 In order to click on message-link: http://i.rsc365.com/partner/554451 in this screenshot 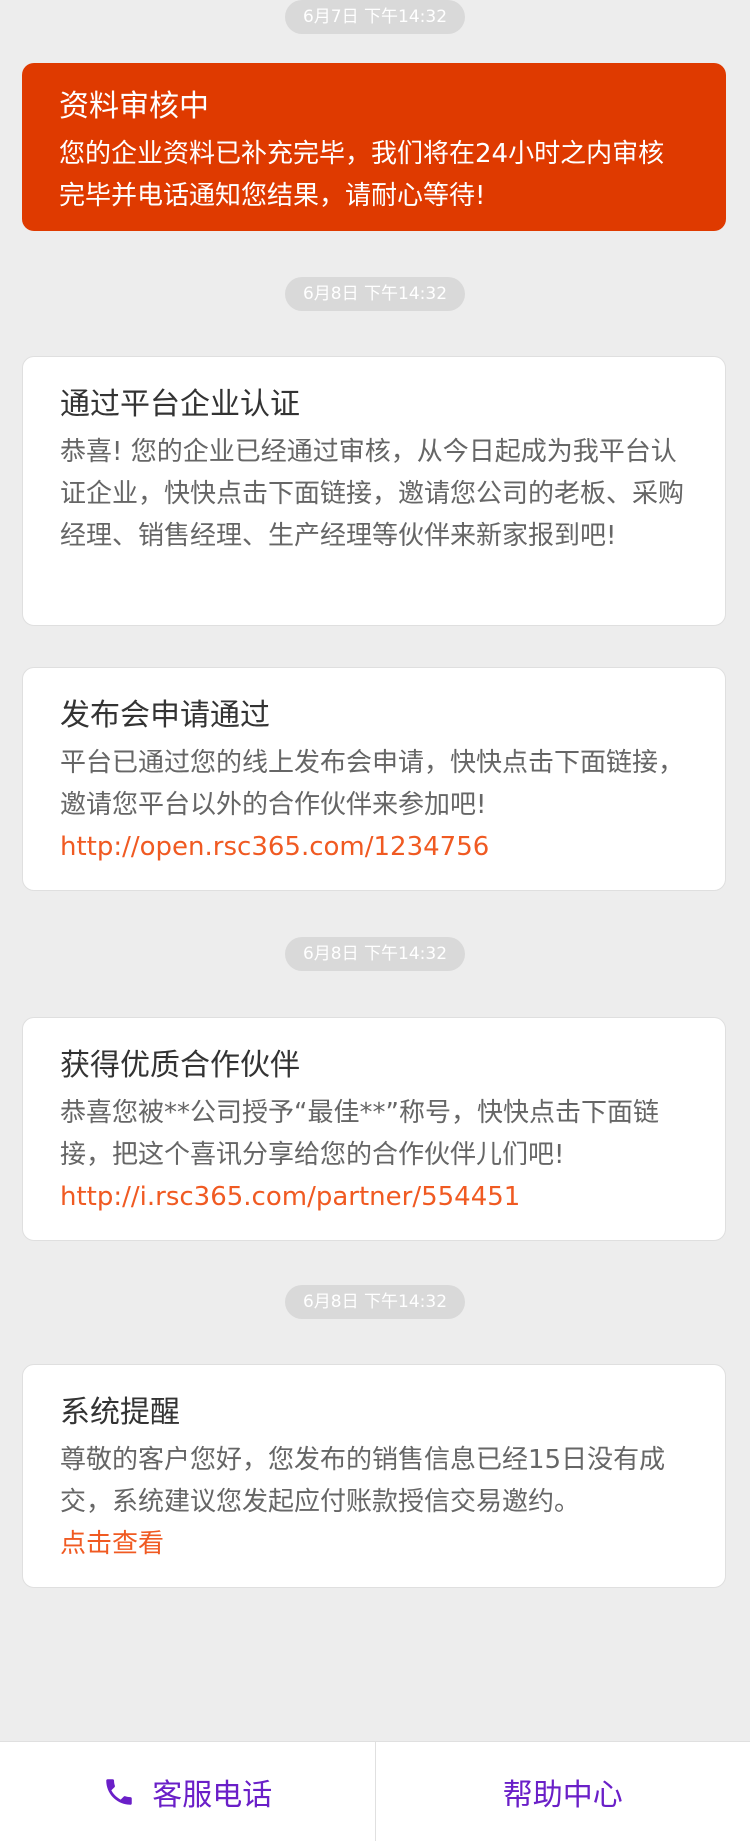, I will do `click(374, 1197)`.